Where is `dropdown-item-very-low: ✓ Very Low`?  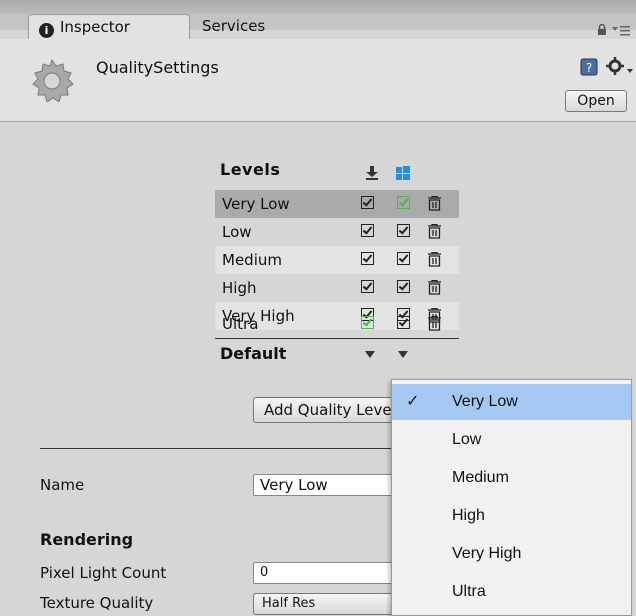
dropdown-item-very-low: ✓ Very Low is located at coordinates (511, 402).